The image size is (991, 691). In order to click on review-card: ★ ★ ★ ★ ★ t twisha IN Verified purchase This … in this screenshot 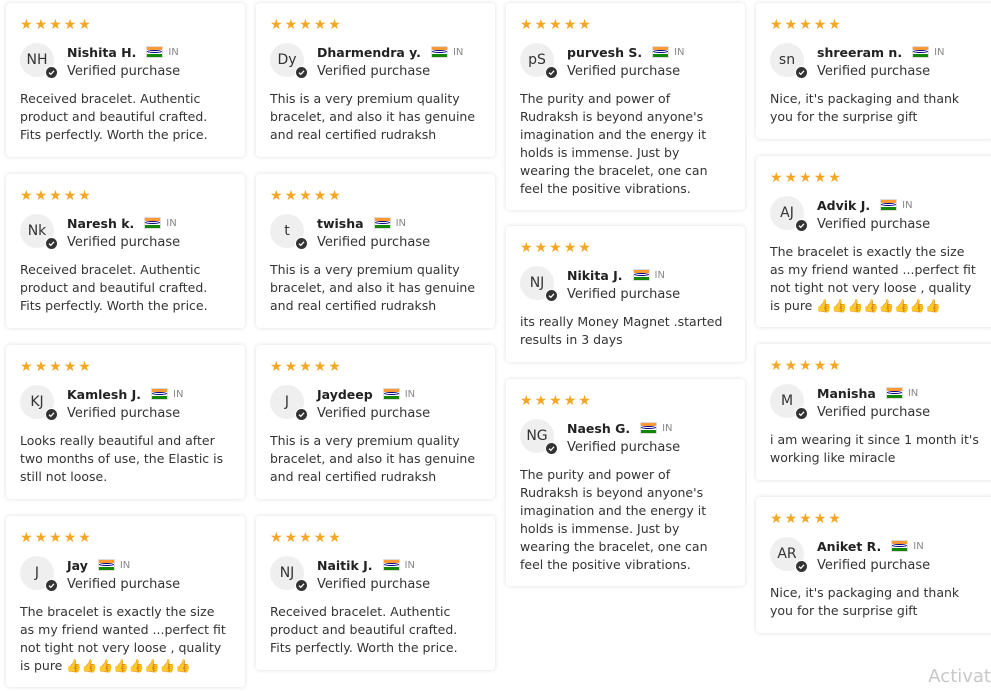, I will do `click(375, 251)`.